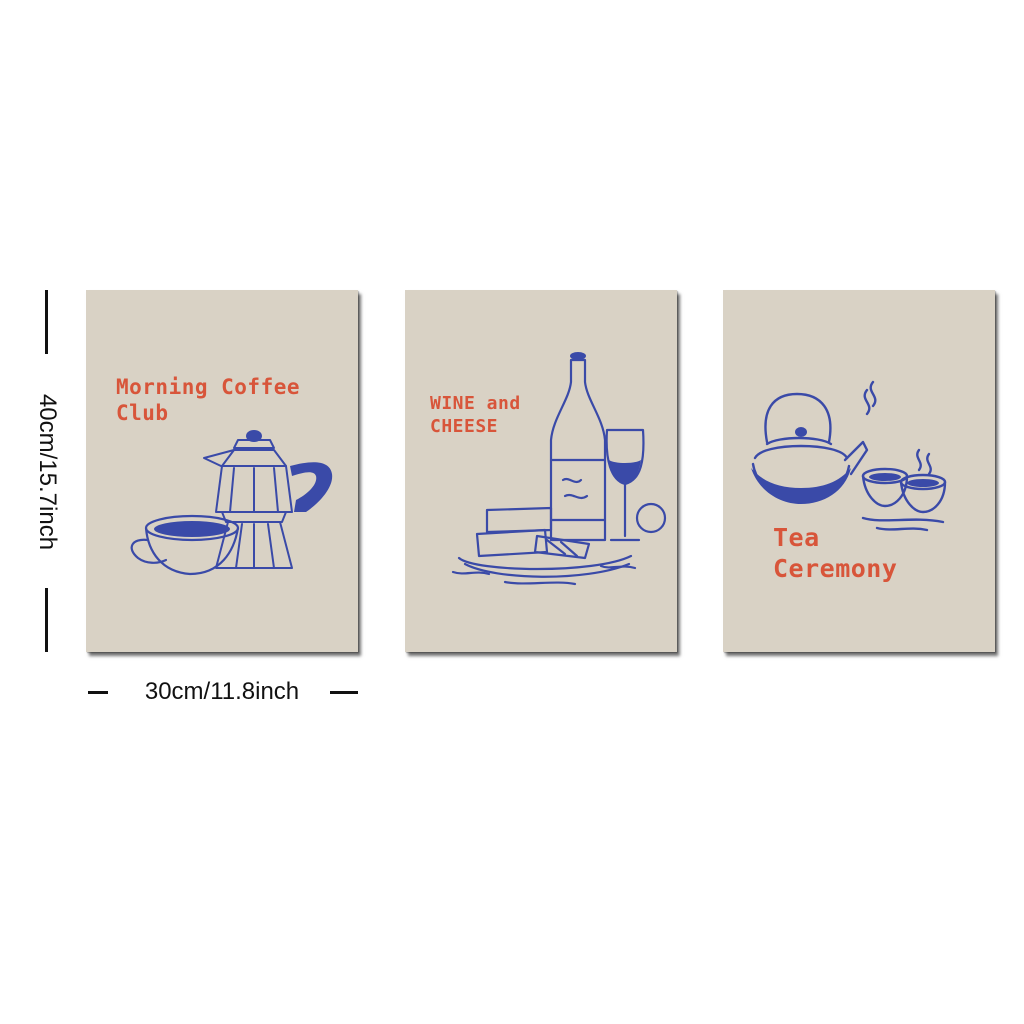 This screenshot has height=1024, width=1024. What do you see at coordinates (46, 322) in the screenshot?
I see `height-dimension-line-top` at bounding box center [46, 322].